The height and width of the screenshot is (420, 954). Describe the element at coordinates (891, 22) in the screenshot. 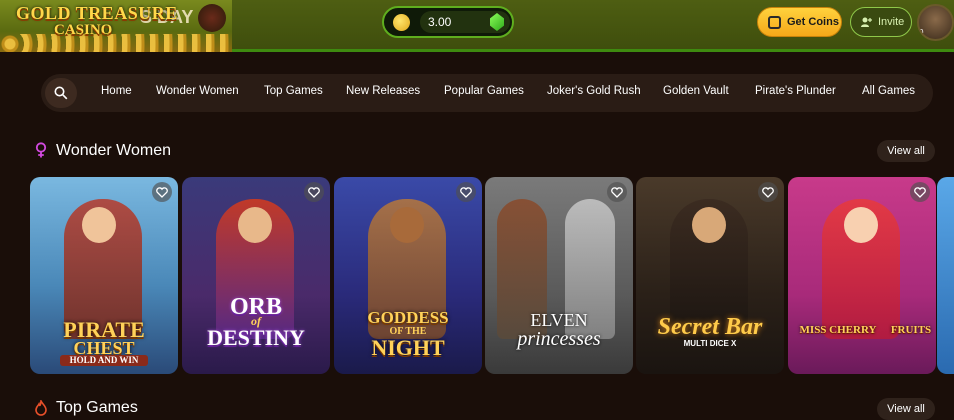

I see `invite-label: Invite` at that location.